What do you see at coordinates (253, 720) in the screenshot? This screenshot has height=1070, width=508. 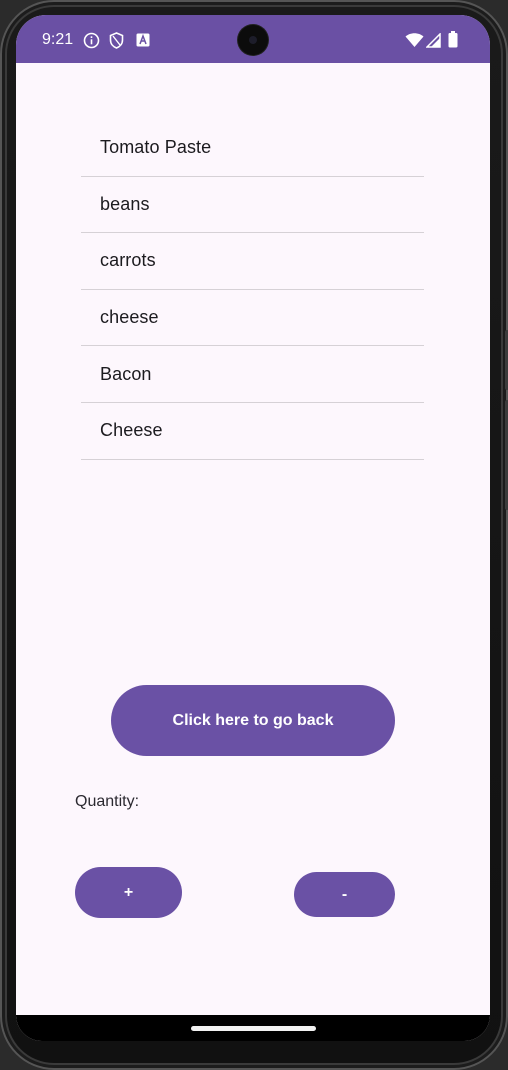 I see `go-back-button: Click here to go back` at bounding box center [253, 720].